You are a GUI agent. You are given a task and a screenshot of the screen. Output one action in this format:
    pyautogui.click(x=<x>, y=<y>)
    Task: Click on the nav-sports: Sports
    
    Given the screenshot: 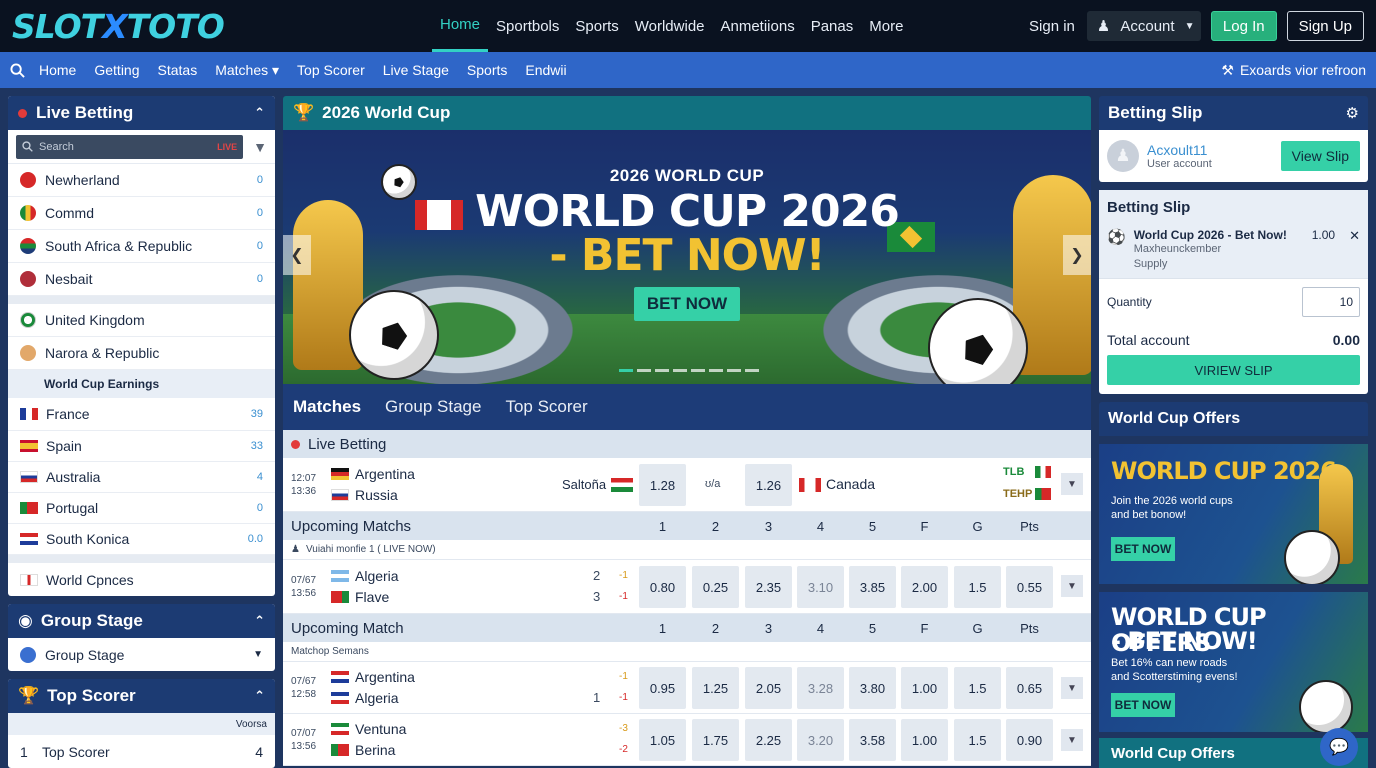 What is the action you would take?
    pyautogui.click(x=596, y=26)
    